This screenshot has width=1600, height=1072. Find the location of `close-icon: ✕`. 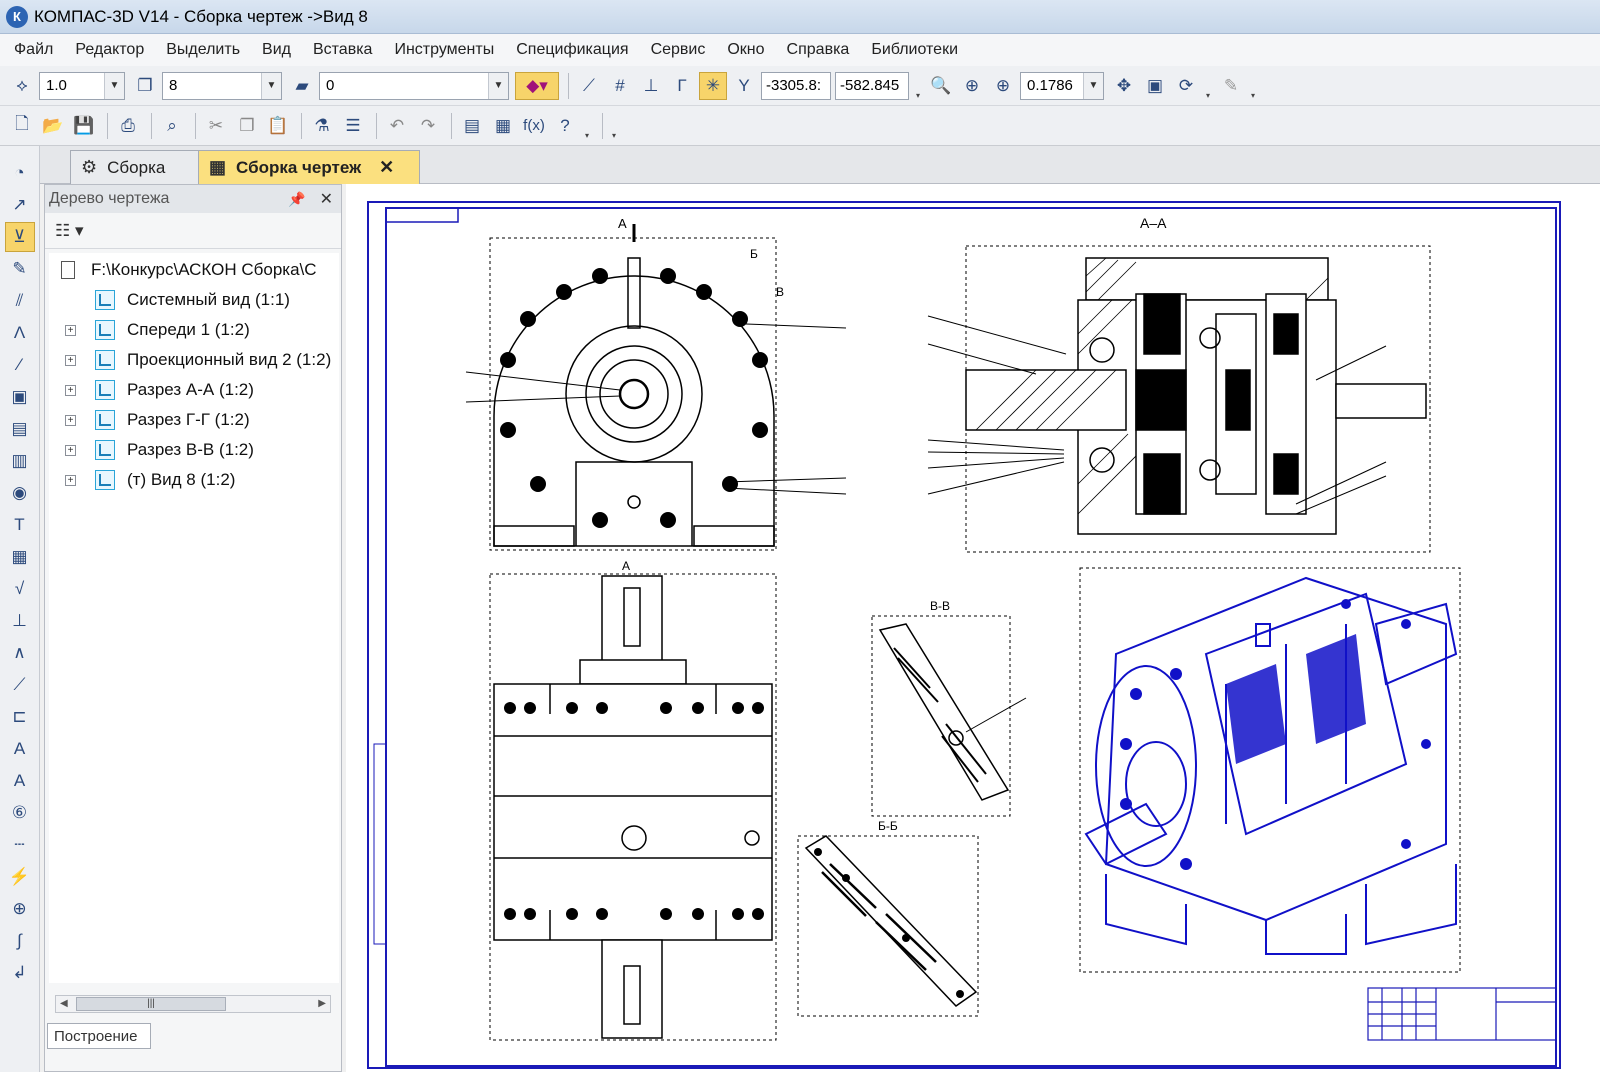

close-icon: ✕ is located at coordinates (386, 167).